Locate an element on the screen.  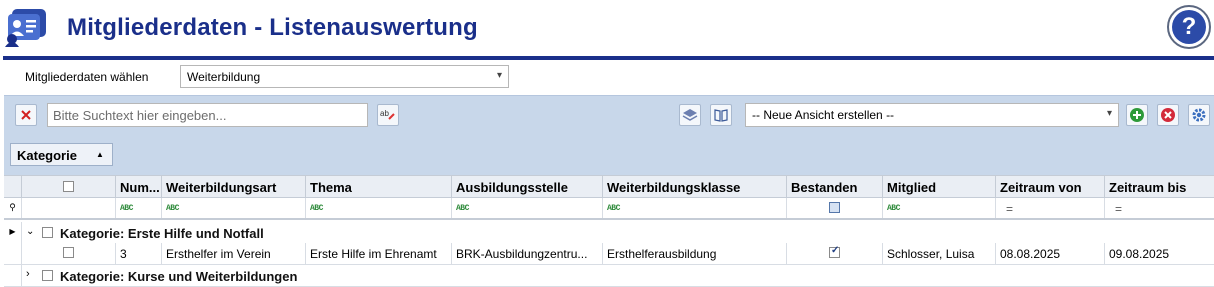
select-all-cell is located at coordinates (69, 186).